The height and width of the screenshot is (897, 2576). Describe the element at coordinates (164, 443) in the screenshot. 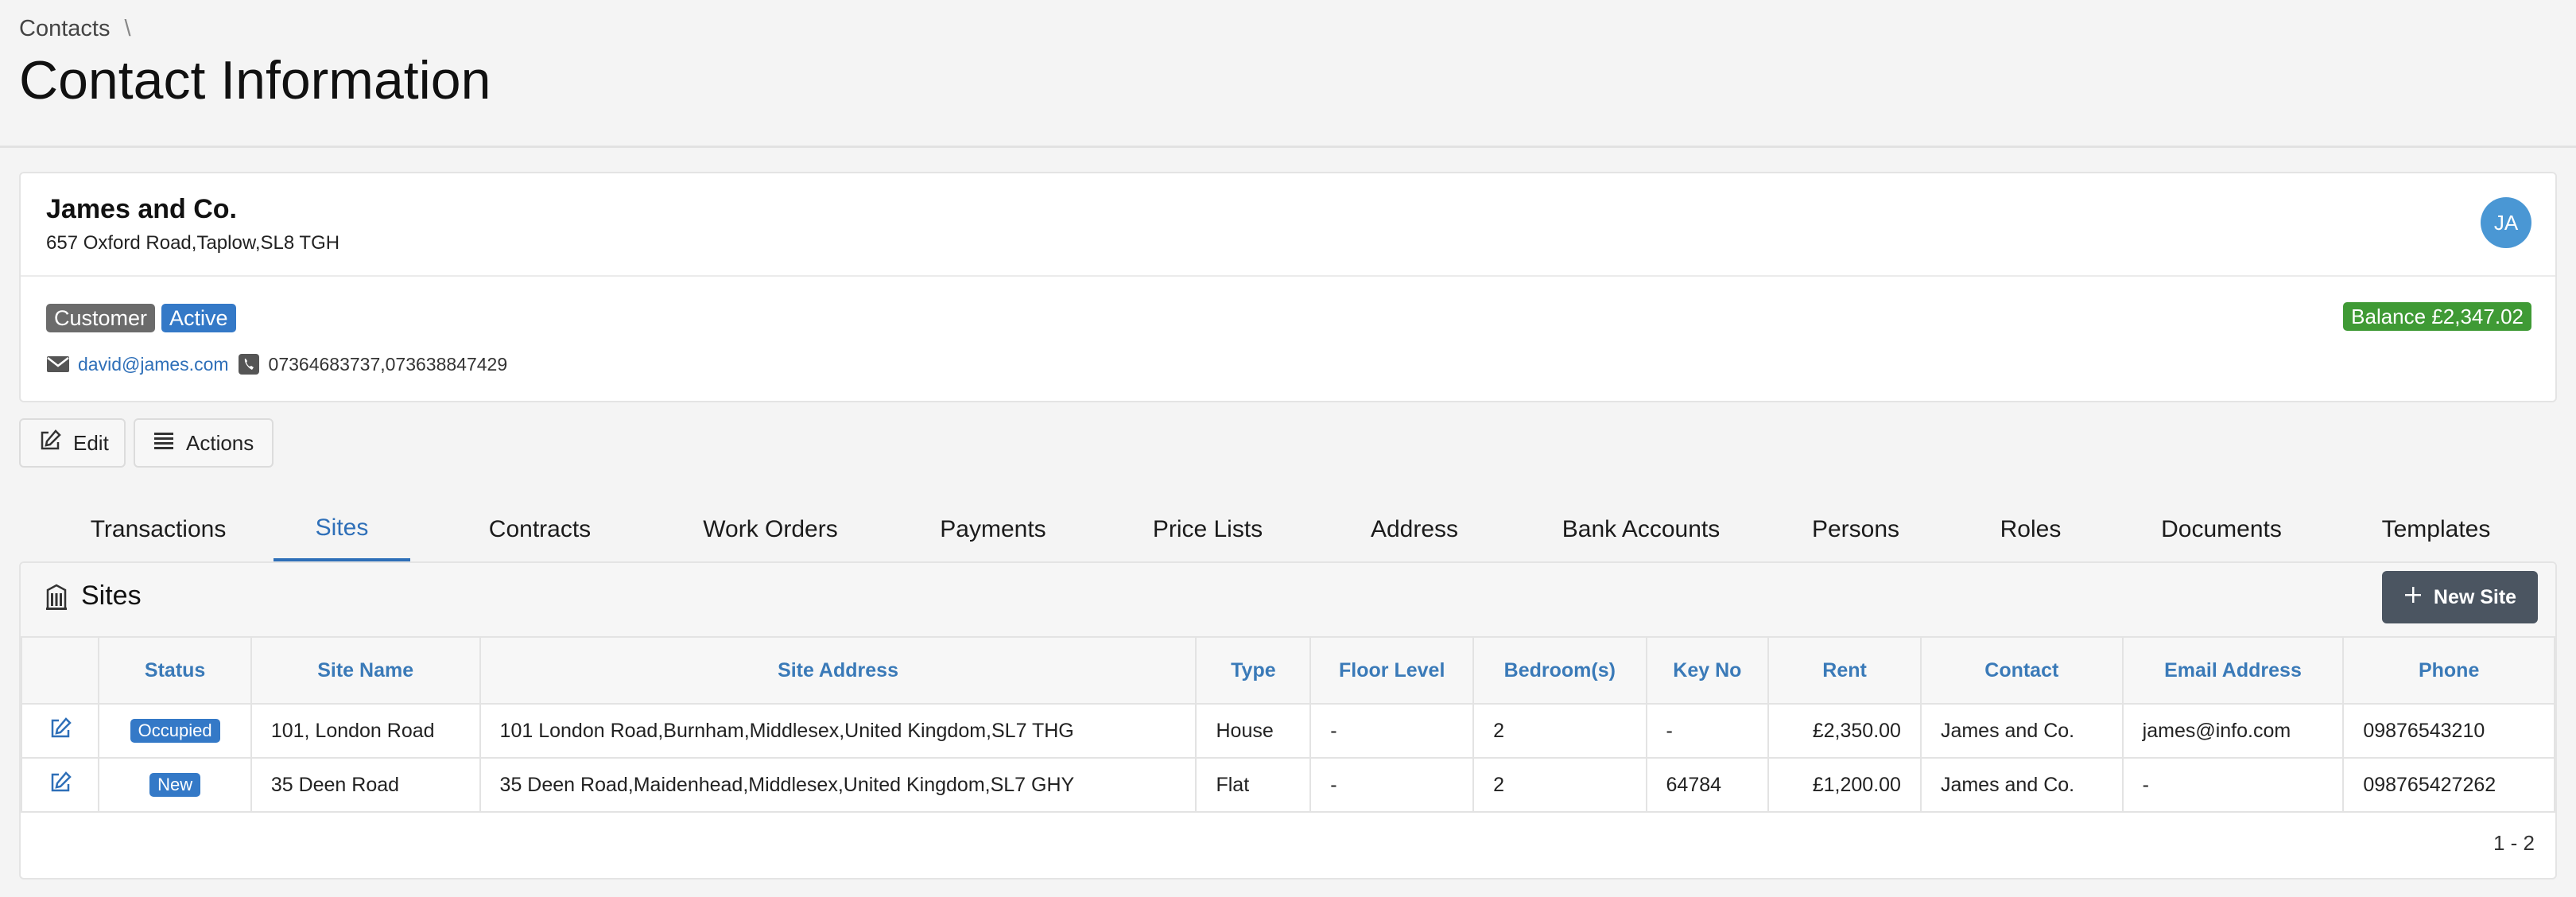

I see `menu-icon` at that location.